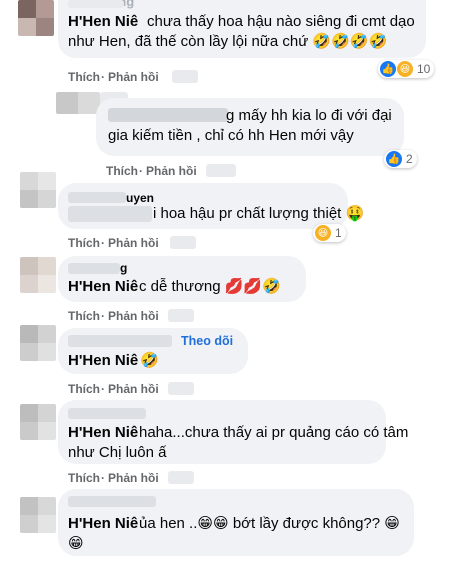  Describe the element at coordinates (409, 159) in the screenshot. I see `reaction-count: 2` at that location.